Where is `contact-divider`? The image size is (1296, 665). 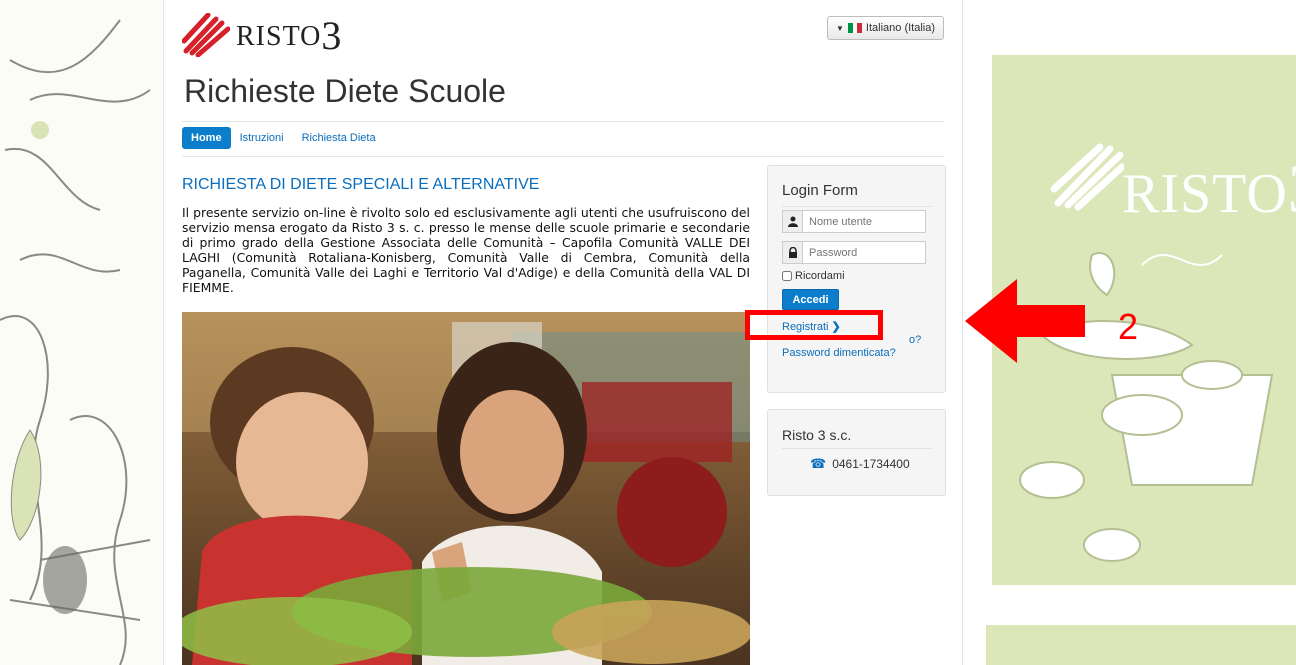
contact-divider is located at coordinates (857, 448).